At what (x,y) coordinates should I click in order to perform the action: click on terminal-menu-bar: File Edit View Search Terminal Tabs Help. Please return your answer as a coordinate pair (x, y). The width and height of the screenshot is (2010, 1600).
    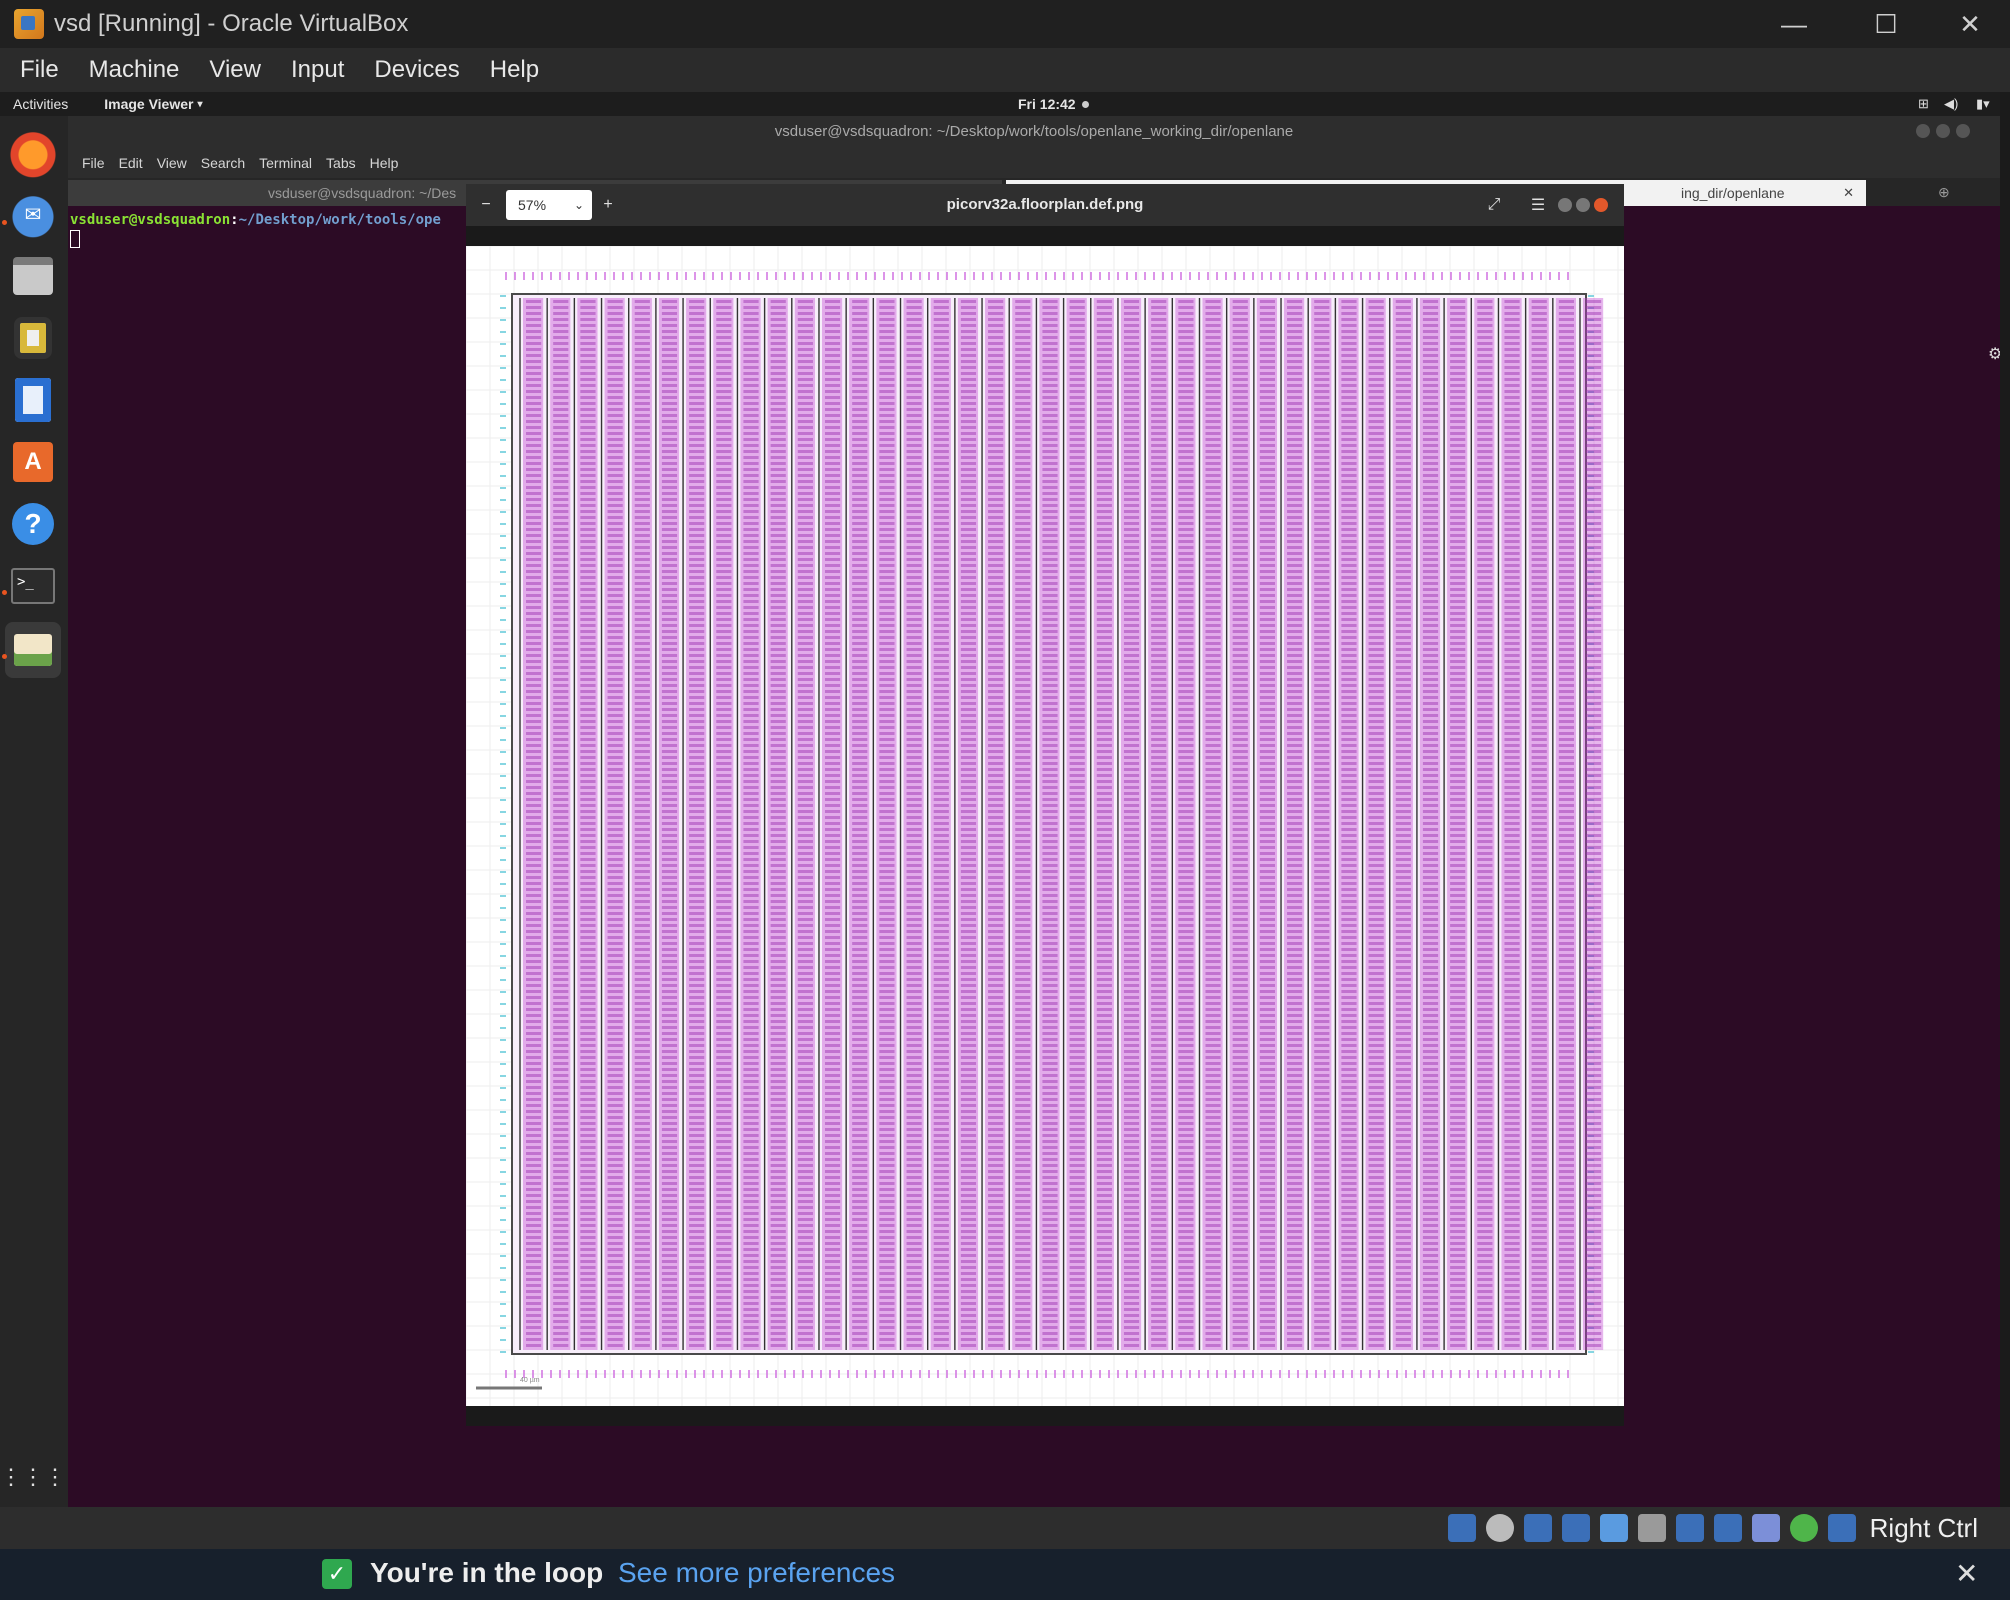
    Looking at the image, I should click on (1034, 163).